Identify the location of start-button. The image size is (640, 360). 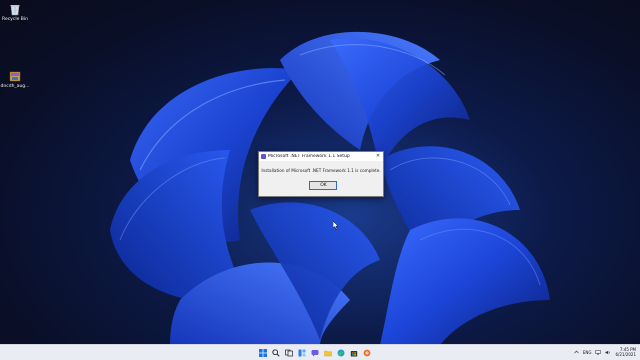
(262, 352).